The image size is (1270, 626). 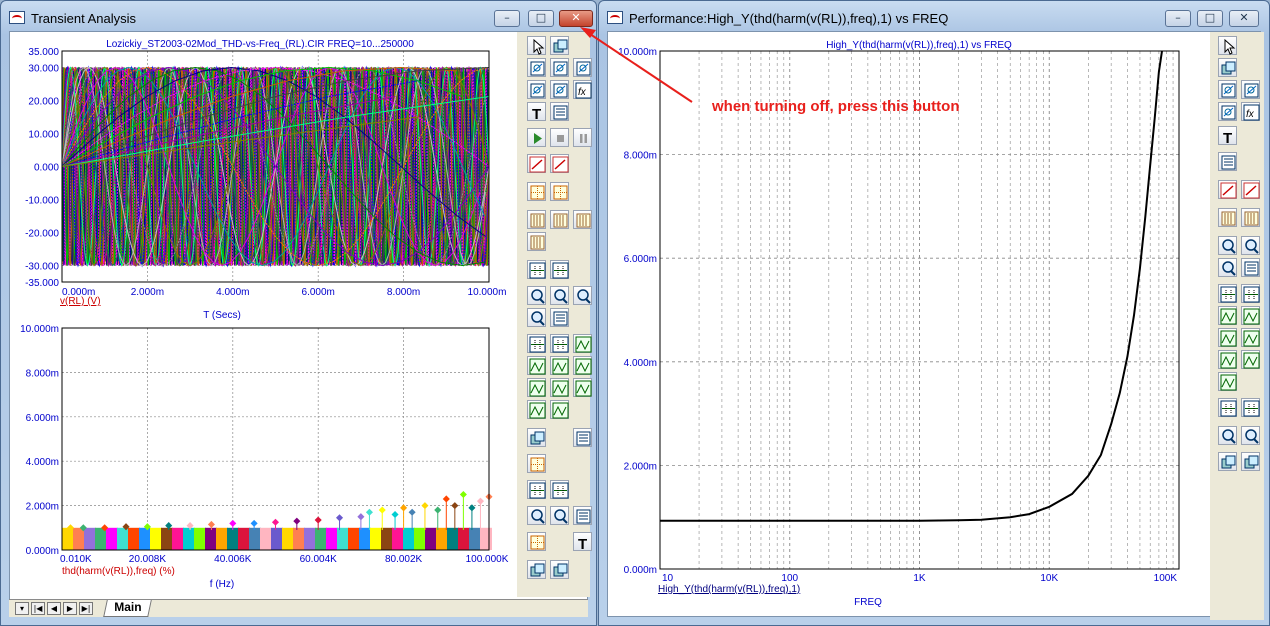 What do you see at coordinates (536, 137) in the screenshot?
I see `play-button` at bounding box center [536, 137].